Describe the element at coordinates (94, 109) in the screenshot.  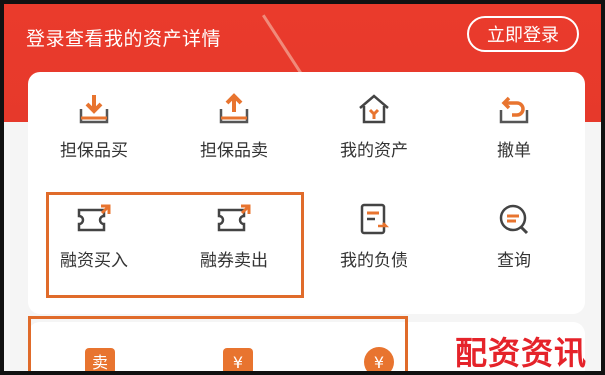
I see `download-tray-icon` at that location.